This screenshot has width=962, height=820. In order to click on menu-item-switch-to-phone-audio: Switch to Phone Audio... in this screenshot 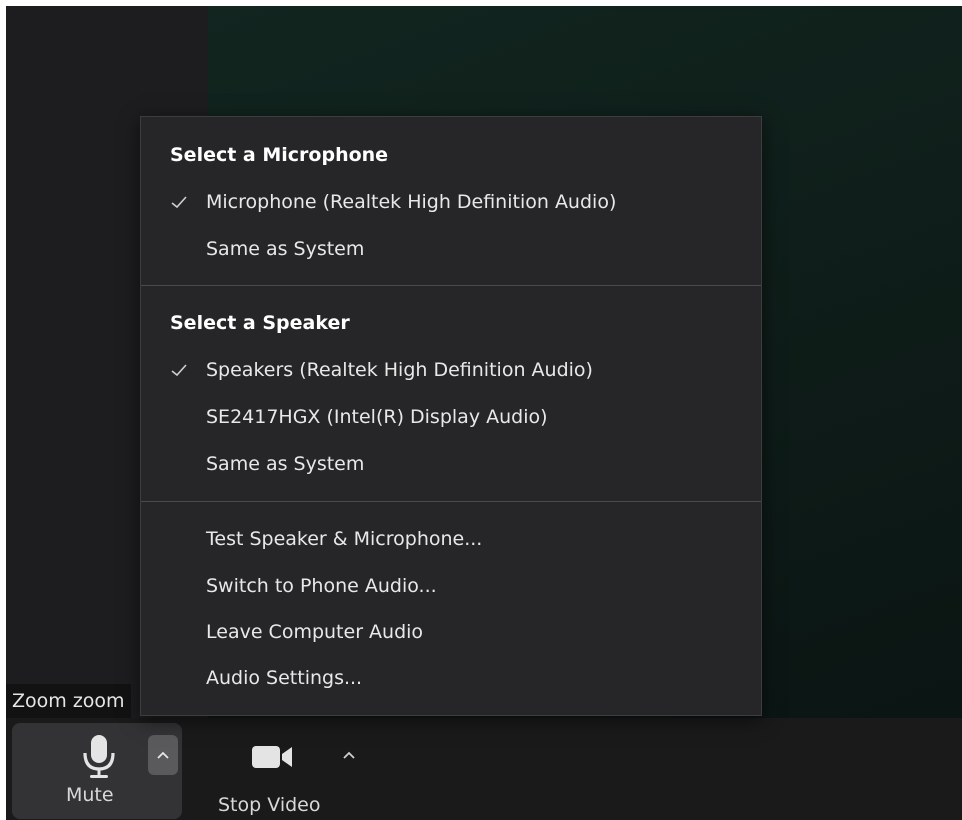, I will do `click(451, 586)`.